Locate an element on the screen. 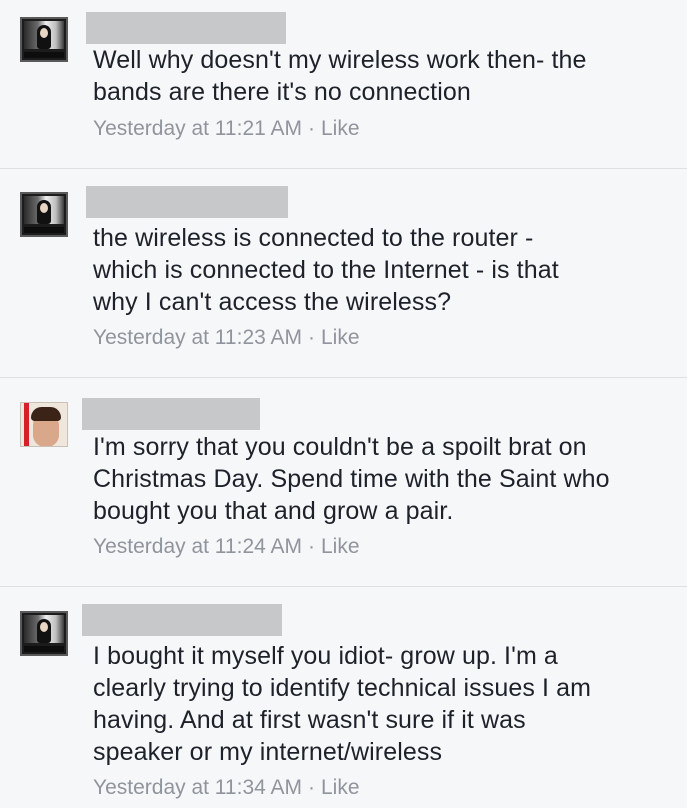 The height and width of the screenshot is (808, 687). comment-meta: Yesterday at 11:23 AM · Like is located at coordinates (226, 338).